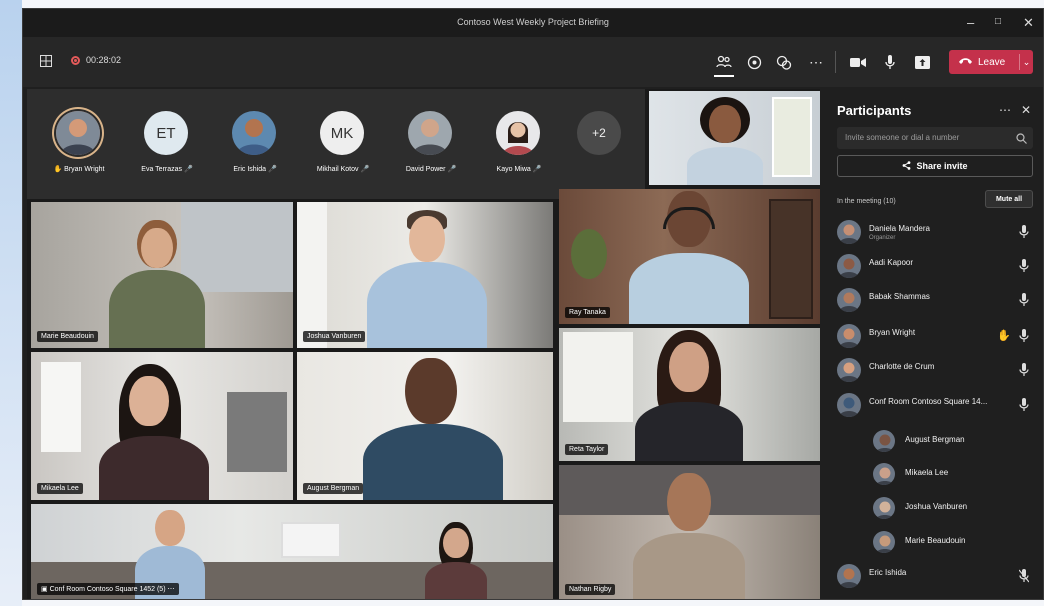 The image size is (1044, 606). What do you see at coordinates (46, 61) in the screenshot?
I see `grid-icon` at bounding box center [46, 61].